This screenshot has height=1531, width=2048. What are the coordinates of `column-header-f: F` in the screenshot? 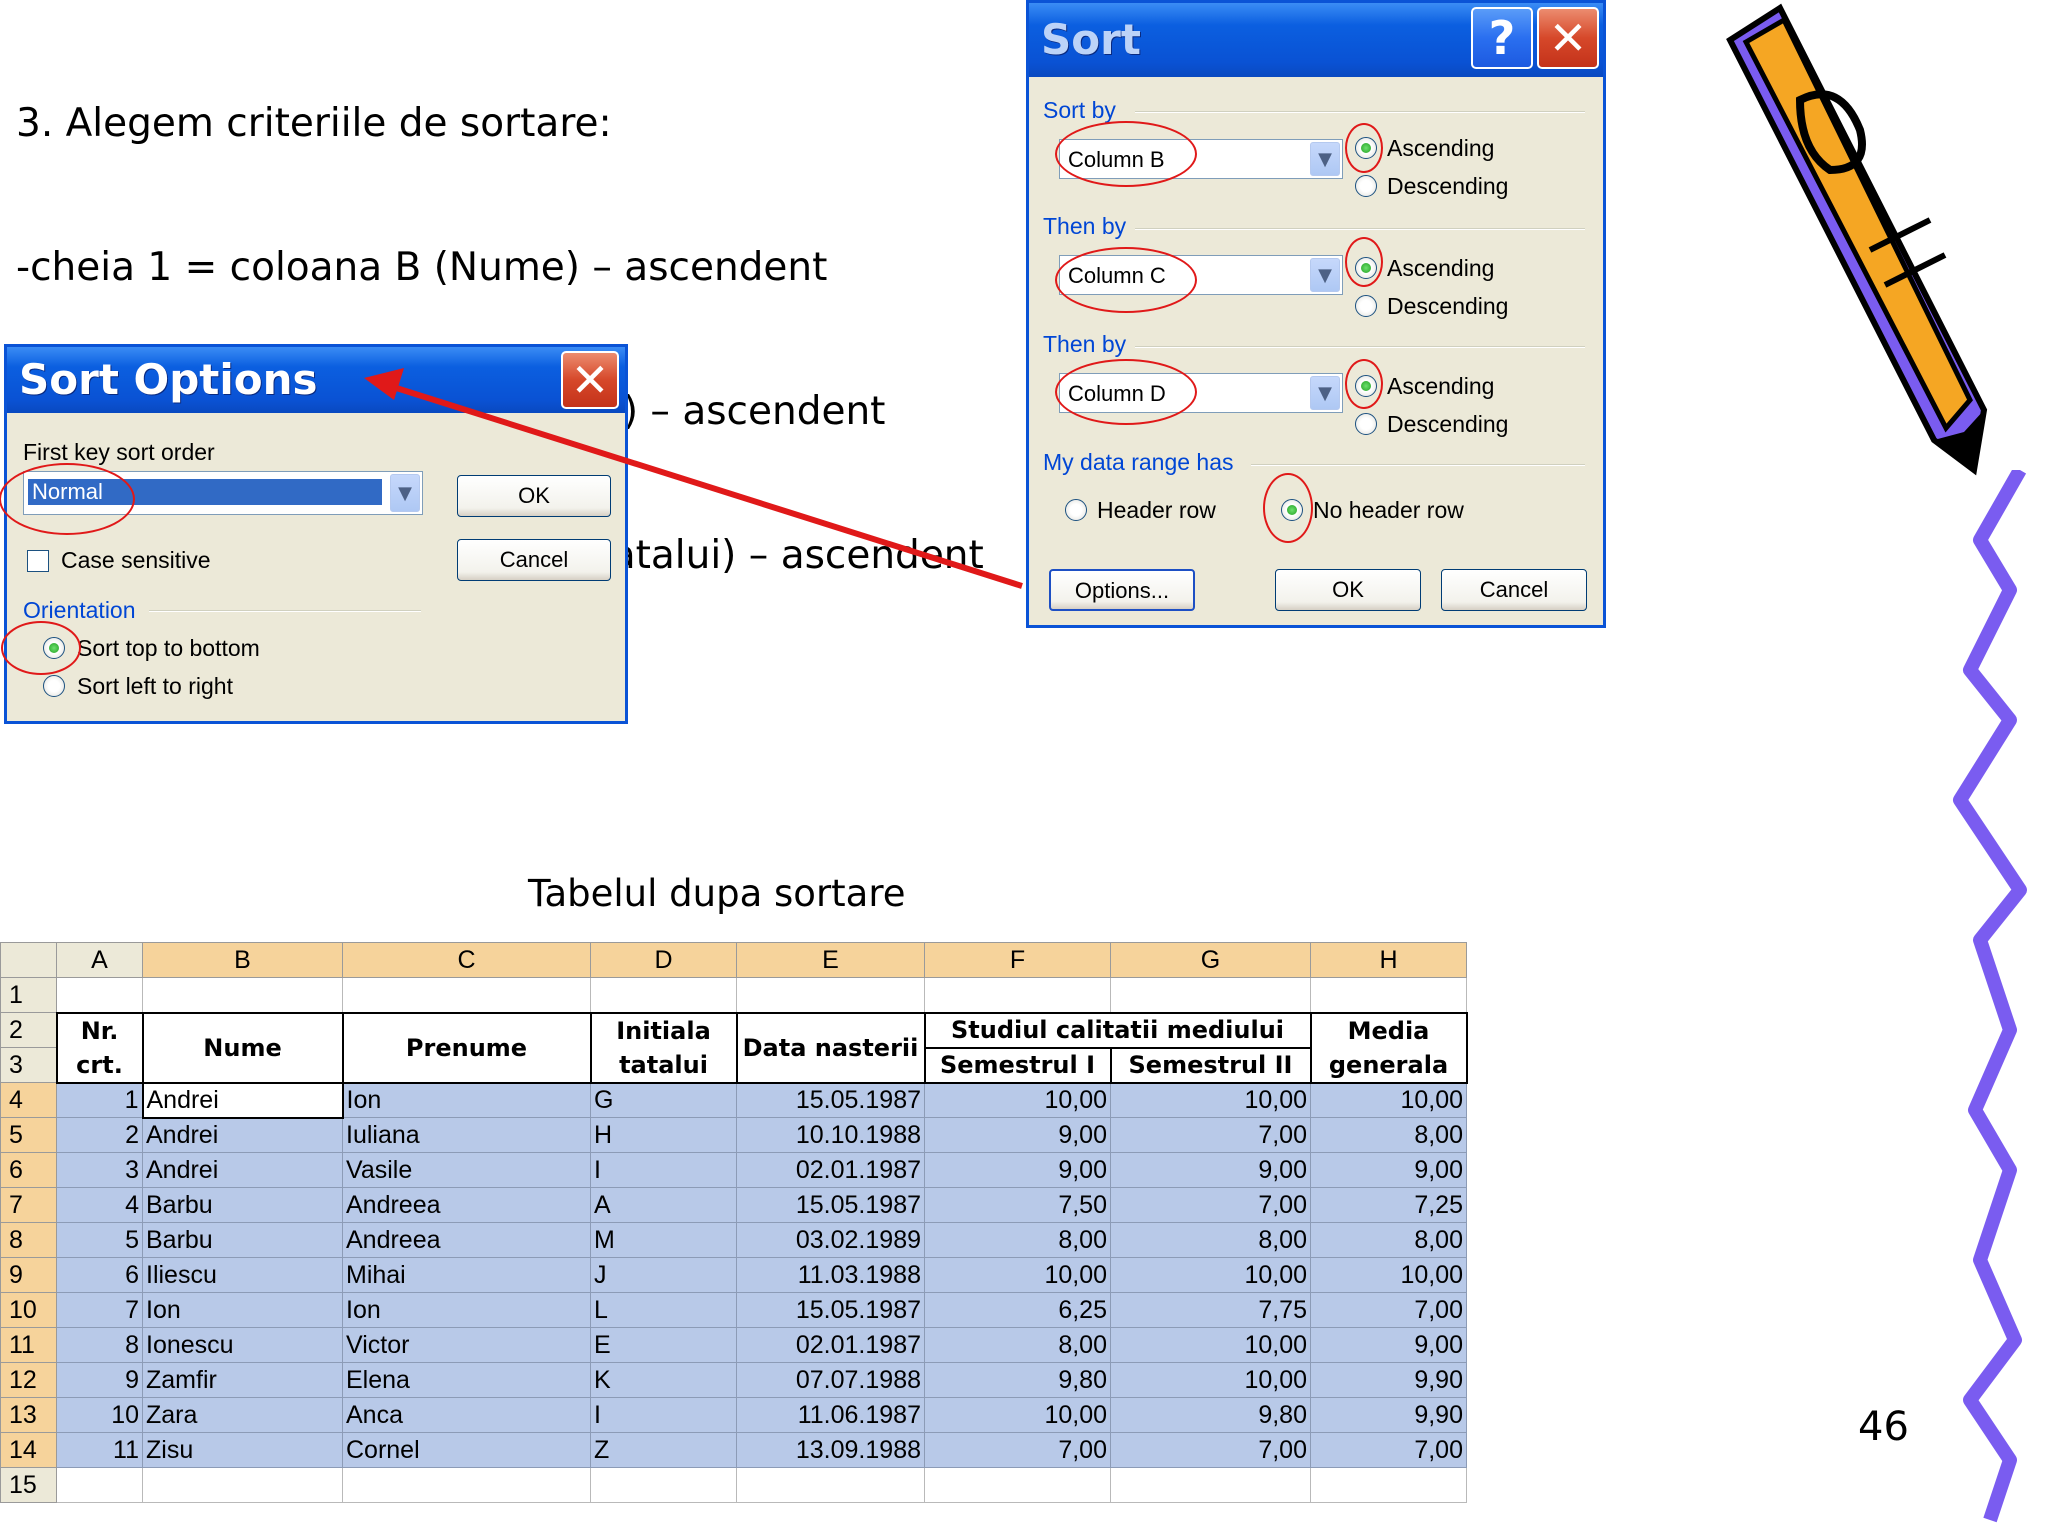 It's located at (1017, 960).